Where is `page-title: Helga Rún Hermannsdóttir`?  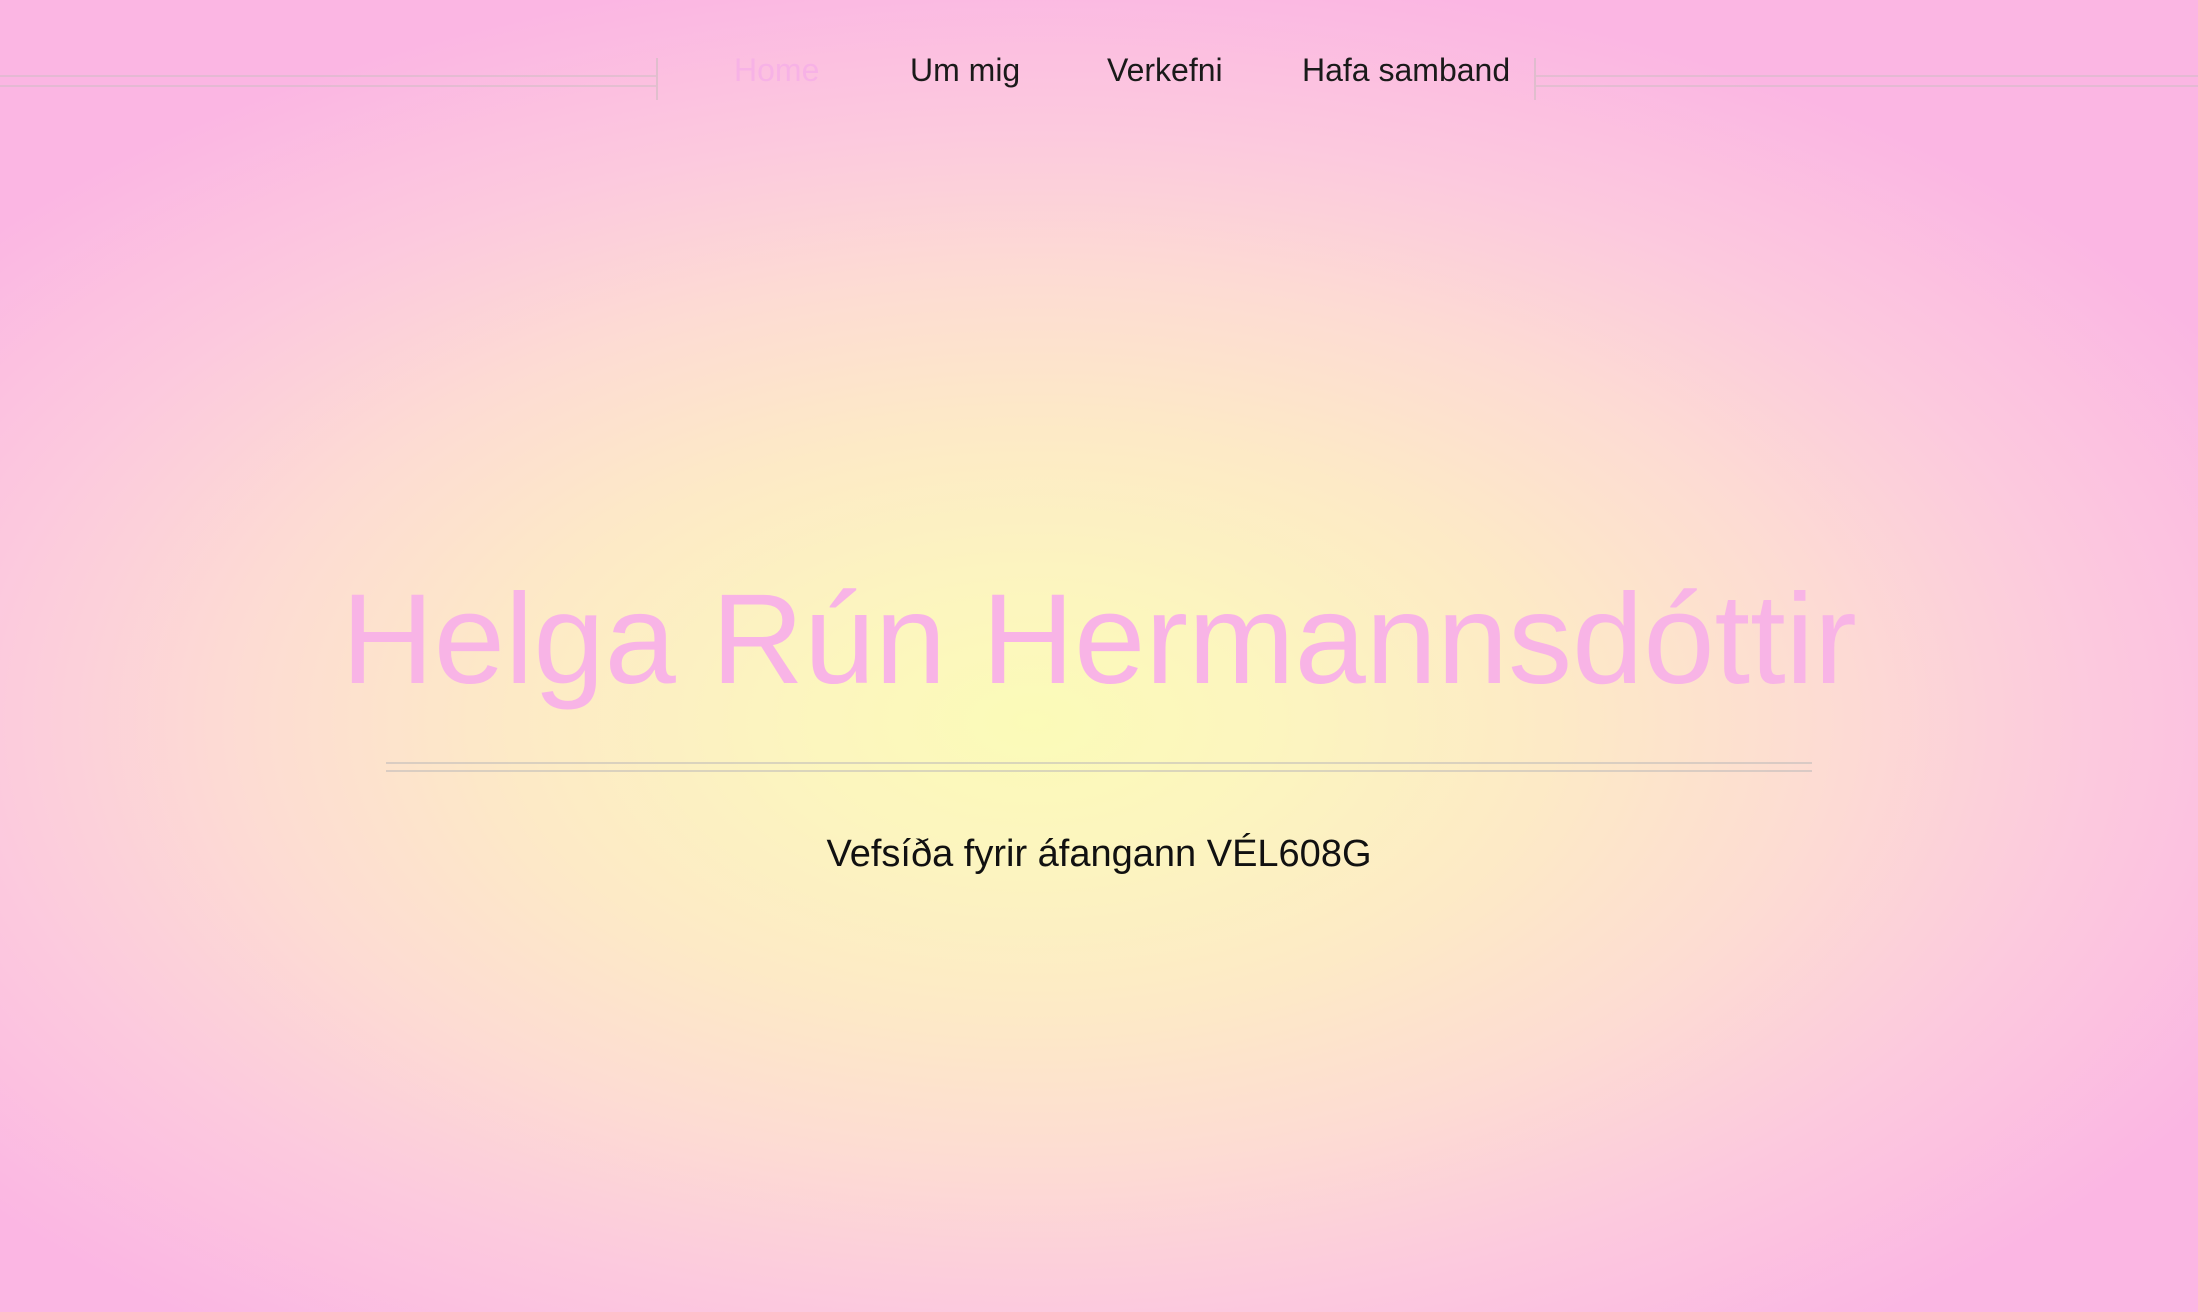 page-title: Helga Rún Hermannsdóttir is located at coordinates (1099, 639).